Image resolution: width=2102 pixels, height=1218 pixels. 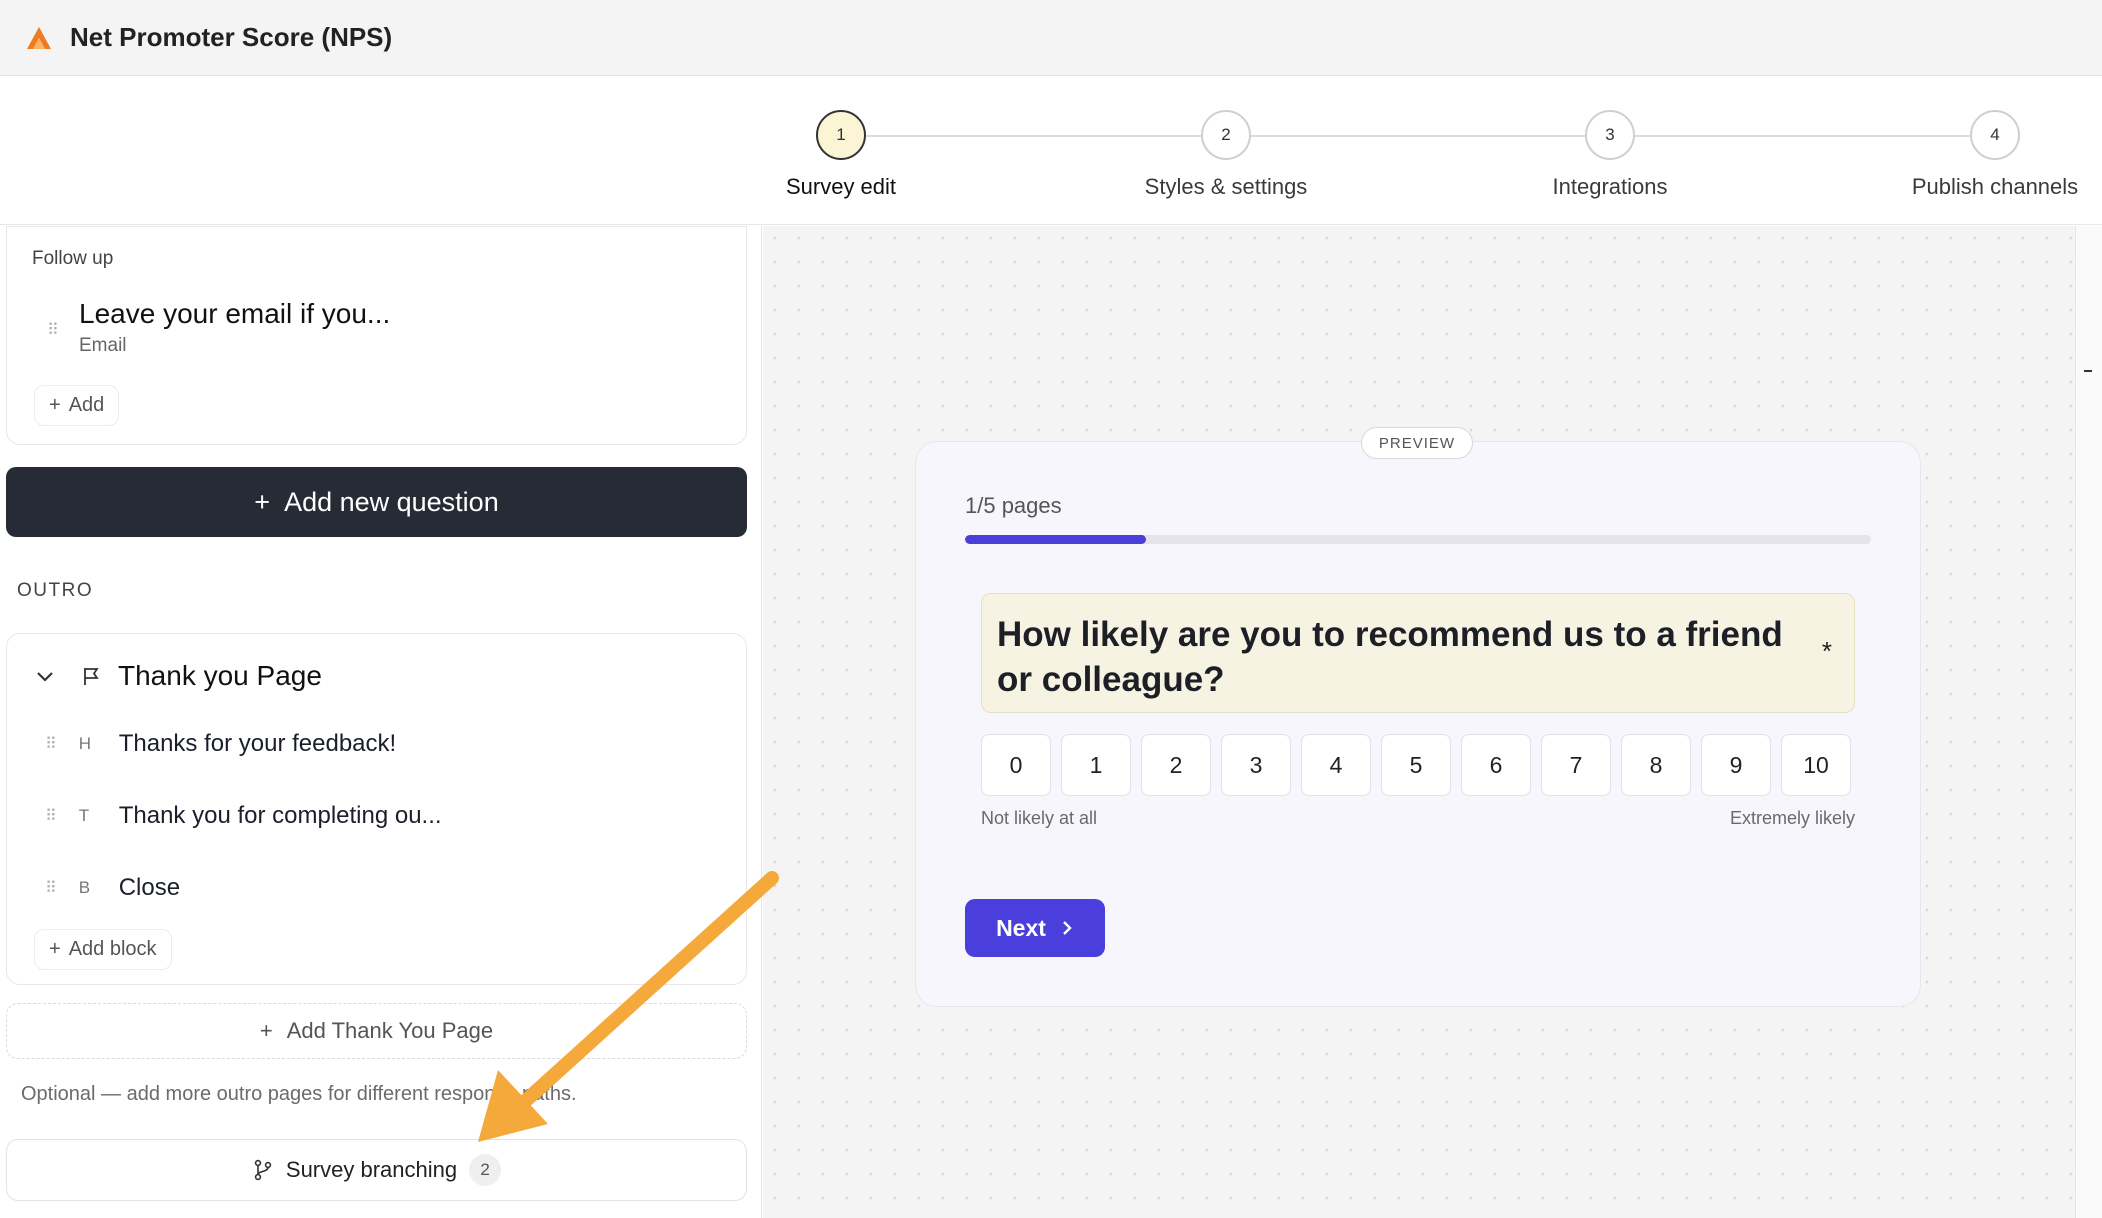 I want to click on thank-you-page-header: Thank you Page, so click(x=178, y=676).